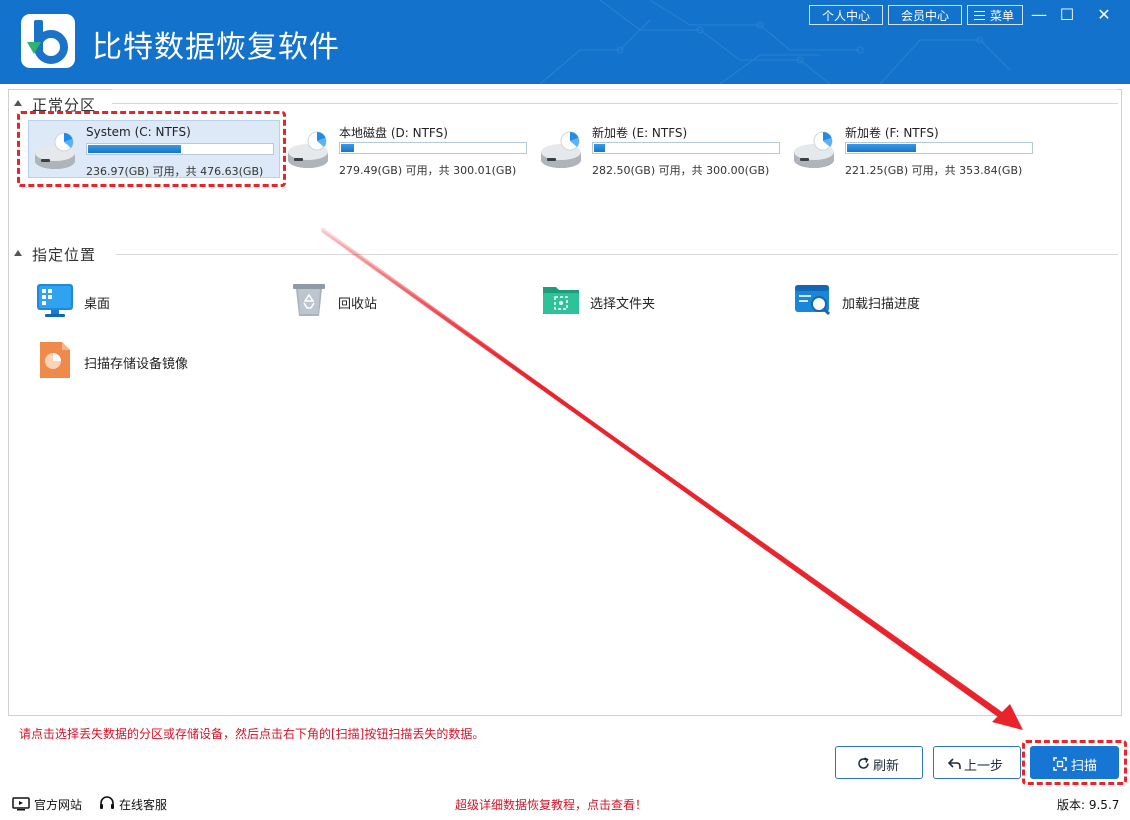 The image size is (1130, 820). What do you see at coordinates (954, 763) in the screenshot?
I see `back-arrow-icon` at bounding box center [954, 763].